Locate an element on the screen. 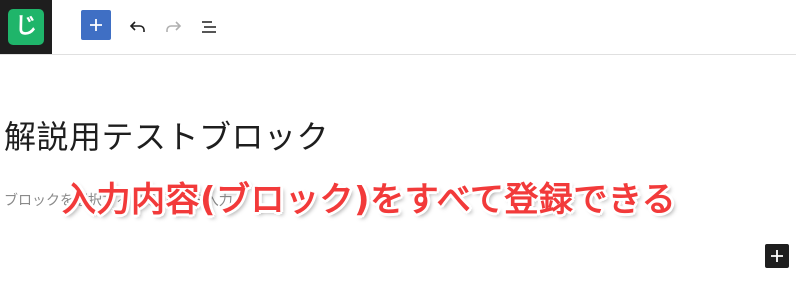  block-inserter-button is located at coordinates (777, 256).